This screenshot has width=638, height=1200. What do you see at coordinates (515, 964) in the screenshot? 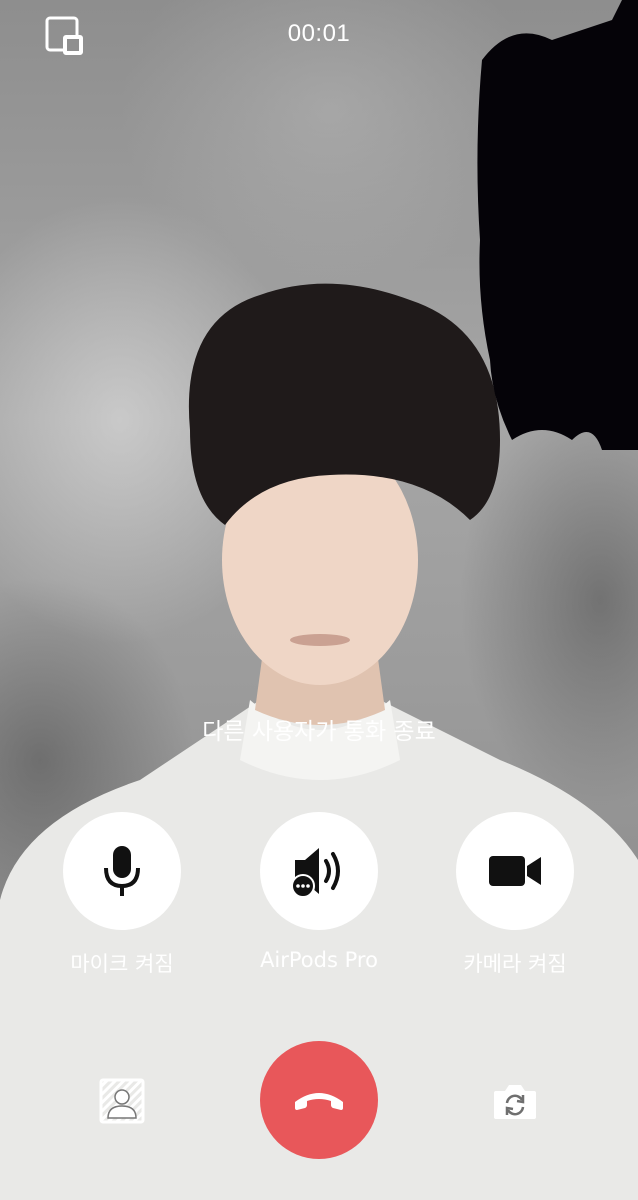
I see `camera-label: 카메라 켜짐` at bounding box center [515, 964].